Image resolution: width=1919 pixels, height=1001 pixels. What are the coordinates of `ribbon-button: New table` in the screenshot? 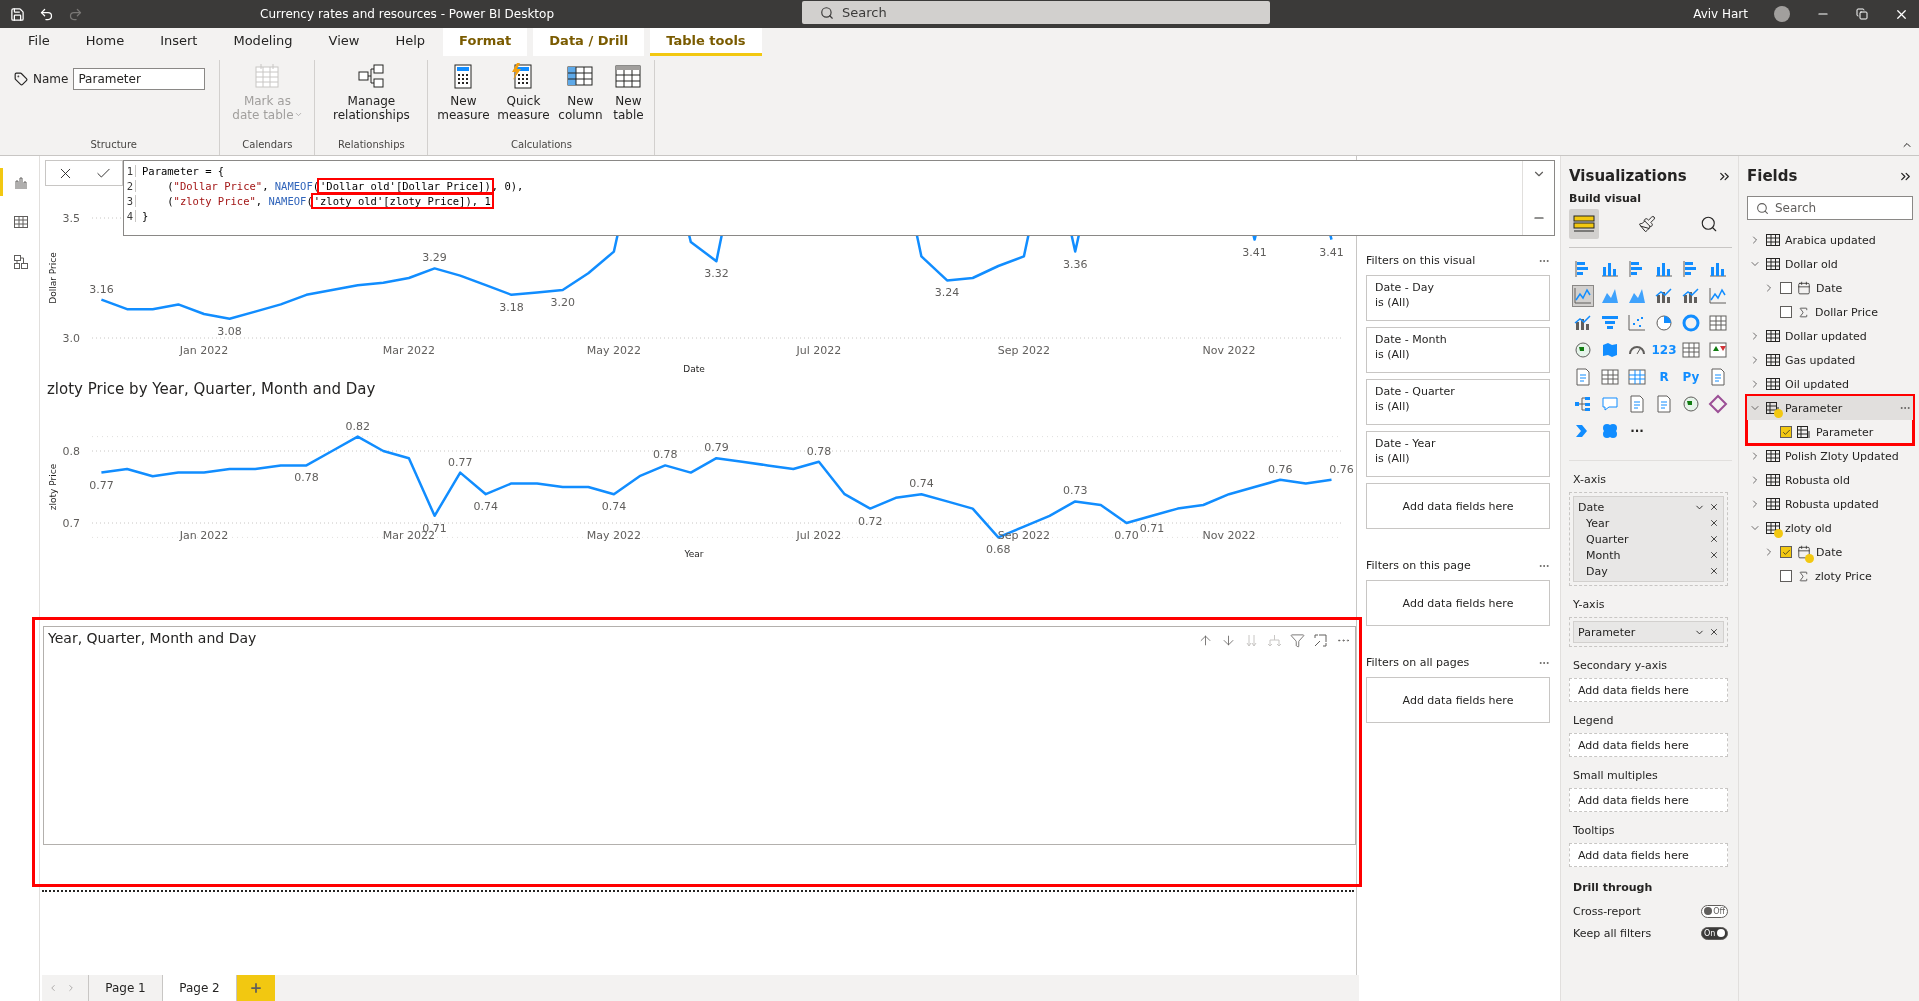 It's located at (628, 92).